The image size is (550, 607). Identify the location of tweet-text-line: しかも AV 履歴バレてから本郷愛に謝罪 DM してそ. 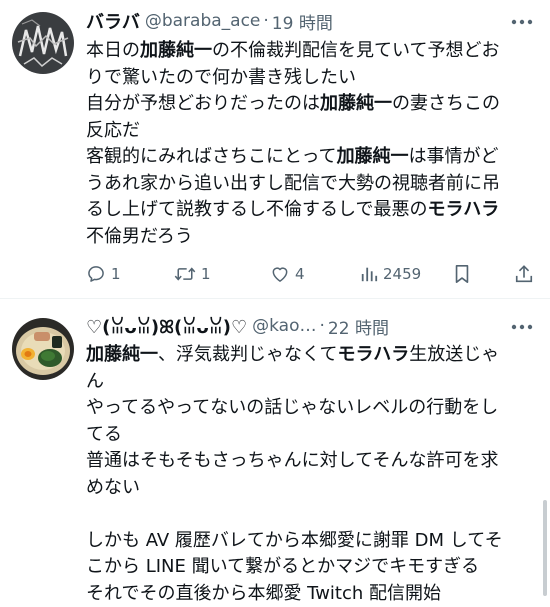
(311, 541).